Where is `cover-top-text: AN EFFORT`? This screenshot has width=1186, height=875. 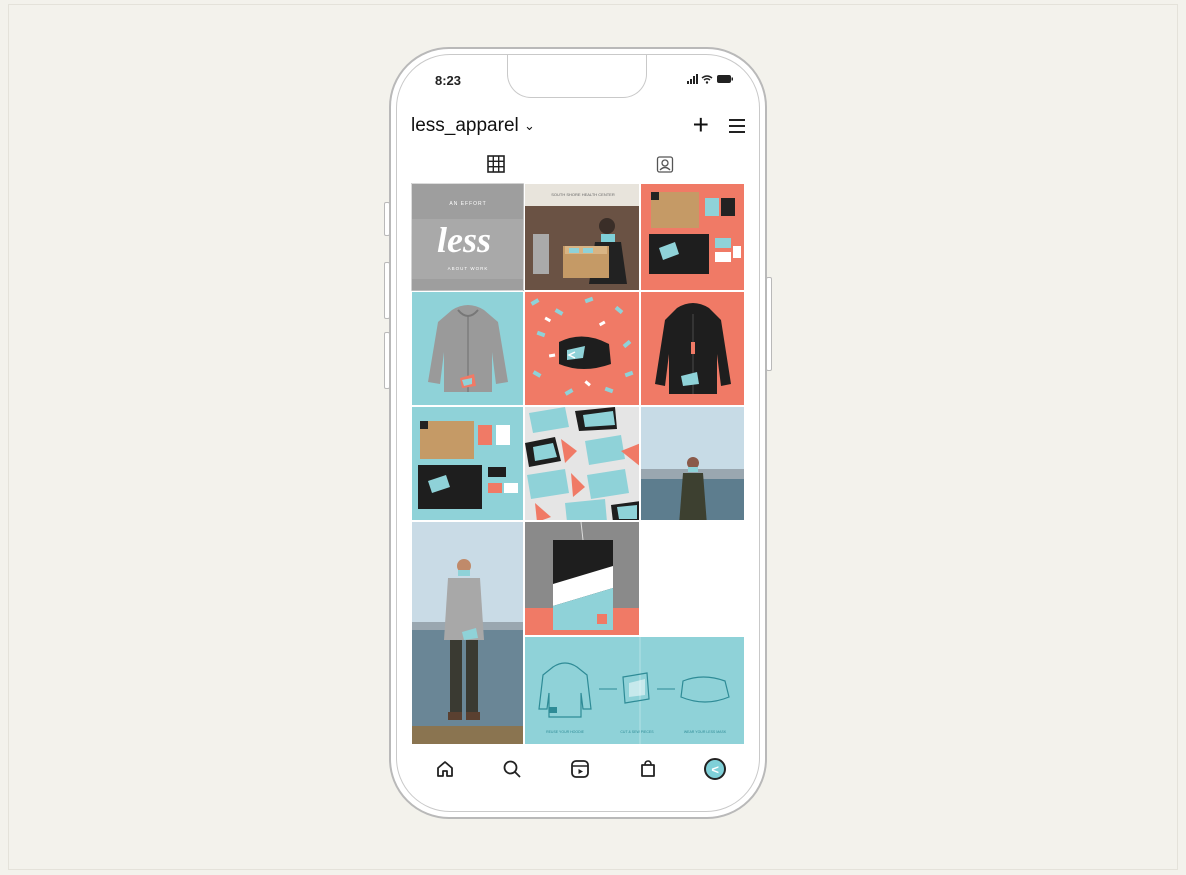
cover-top-text: AN EFFORT is located at coordinates (467, 204).